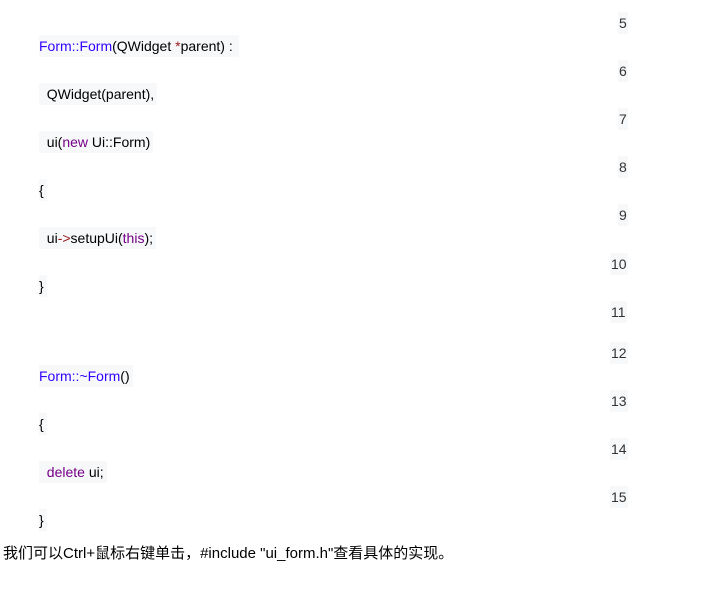  I want to click on code-token: Ui::Form), so click(119, 142).